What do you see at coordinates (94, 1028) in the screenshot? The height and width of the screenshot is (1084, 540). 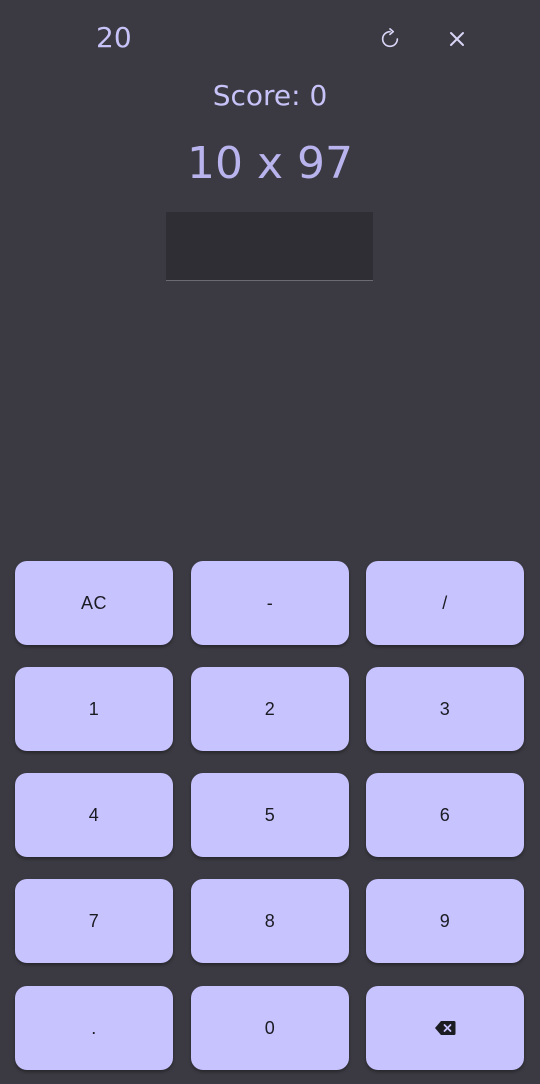 I see `key-decimal: .` at bounding box center [94, 1028].